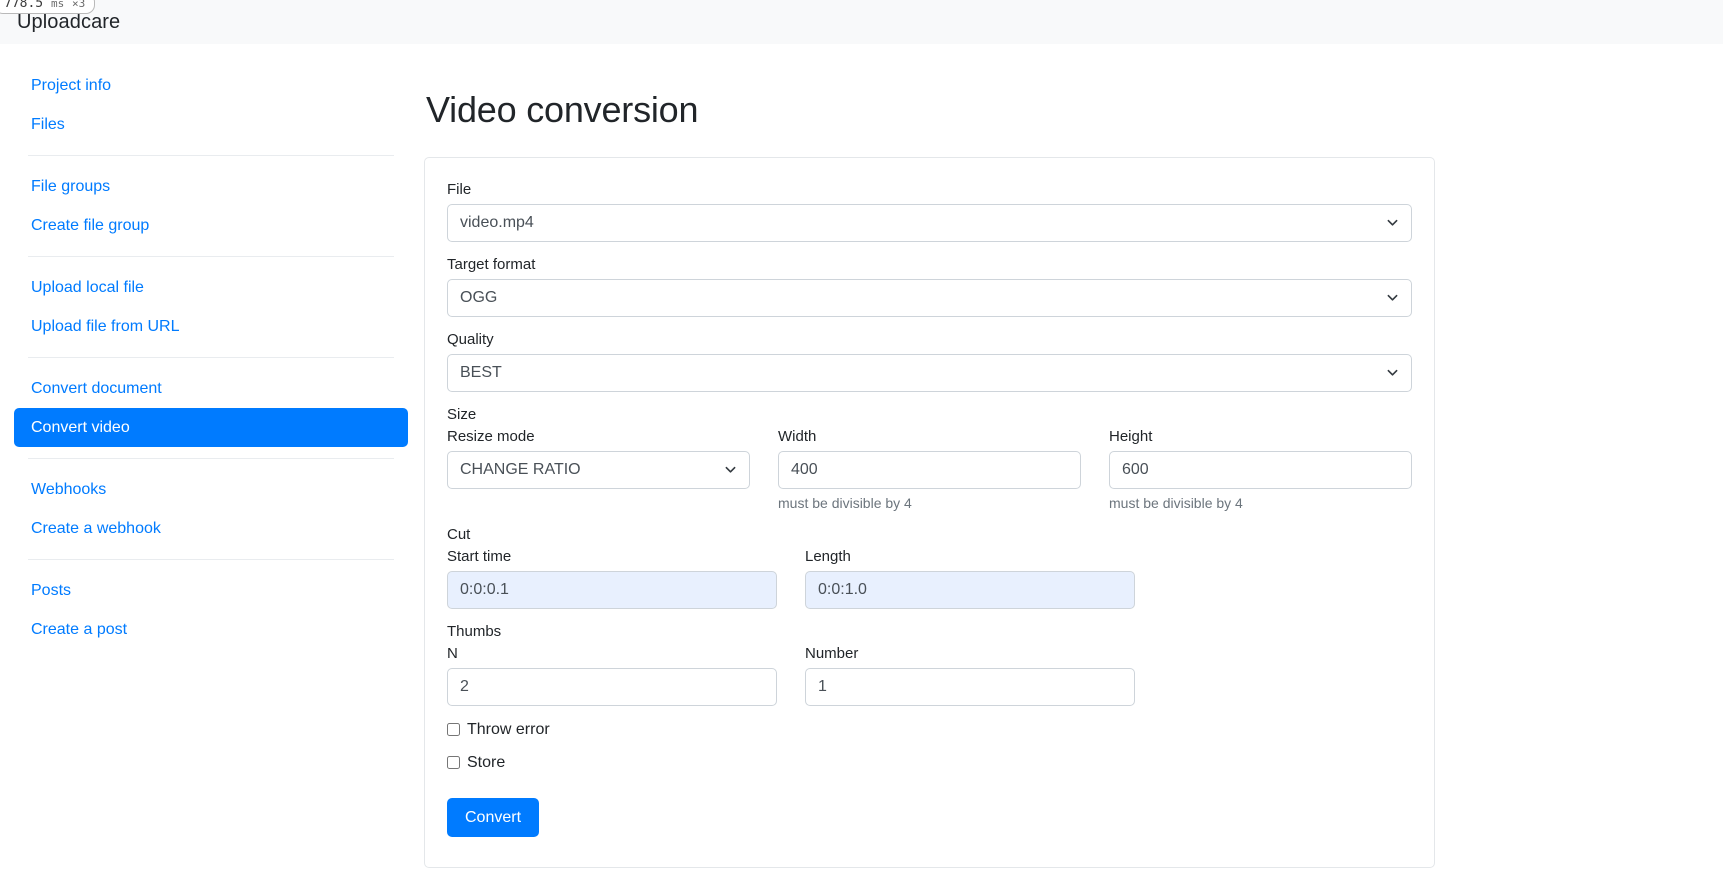 This screenshot has width=1723, height=876. I want to click on page-title: Video conversion, so click(562, 109).